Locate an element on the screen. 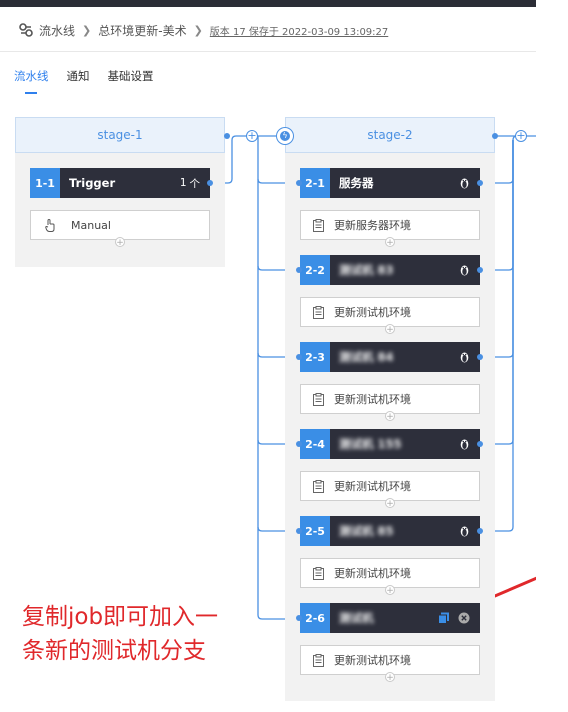  job-name: 测试机 83 is located at coordinates (366, 270).